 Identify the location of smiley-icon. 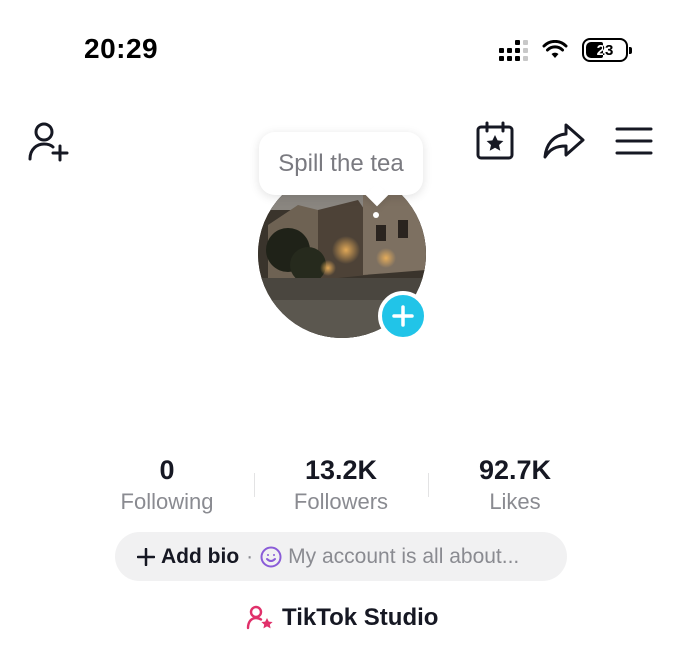
(271, 556).